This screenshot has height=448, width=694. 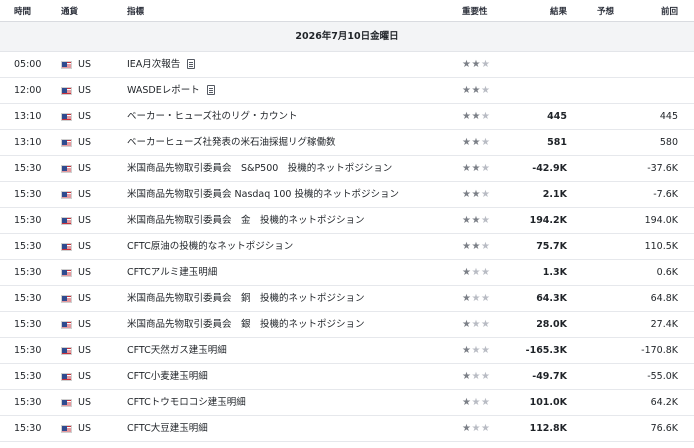 I want to click on event-name-cell: 米国商品先物取引委員会 銅 投機的ネットポジション, so click(x=246, y=299).